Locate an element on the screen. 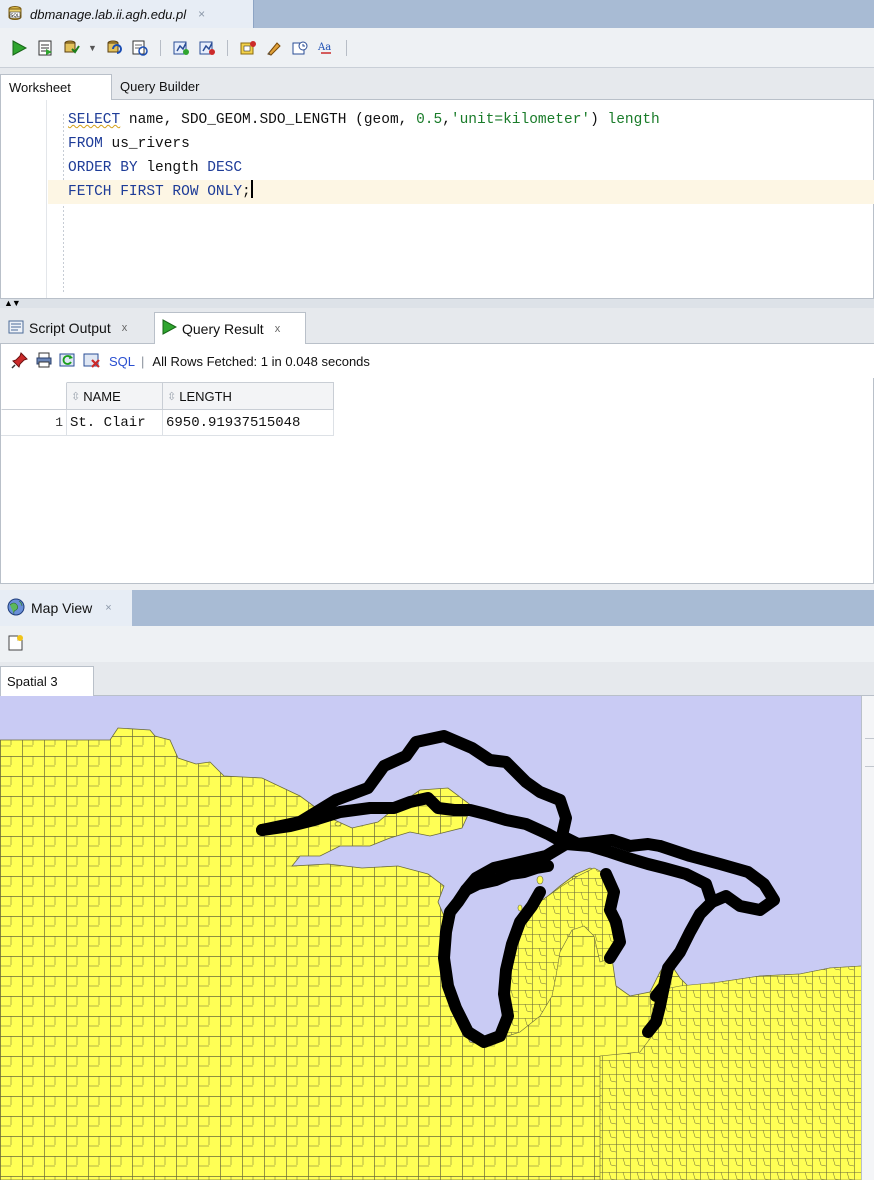  svg-text: Aa is located at coordinates (324, 47).